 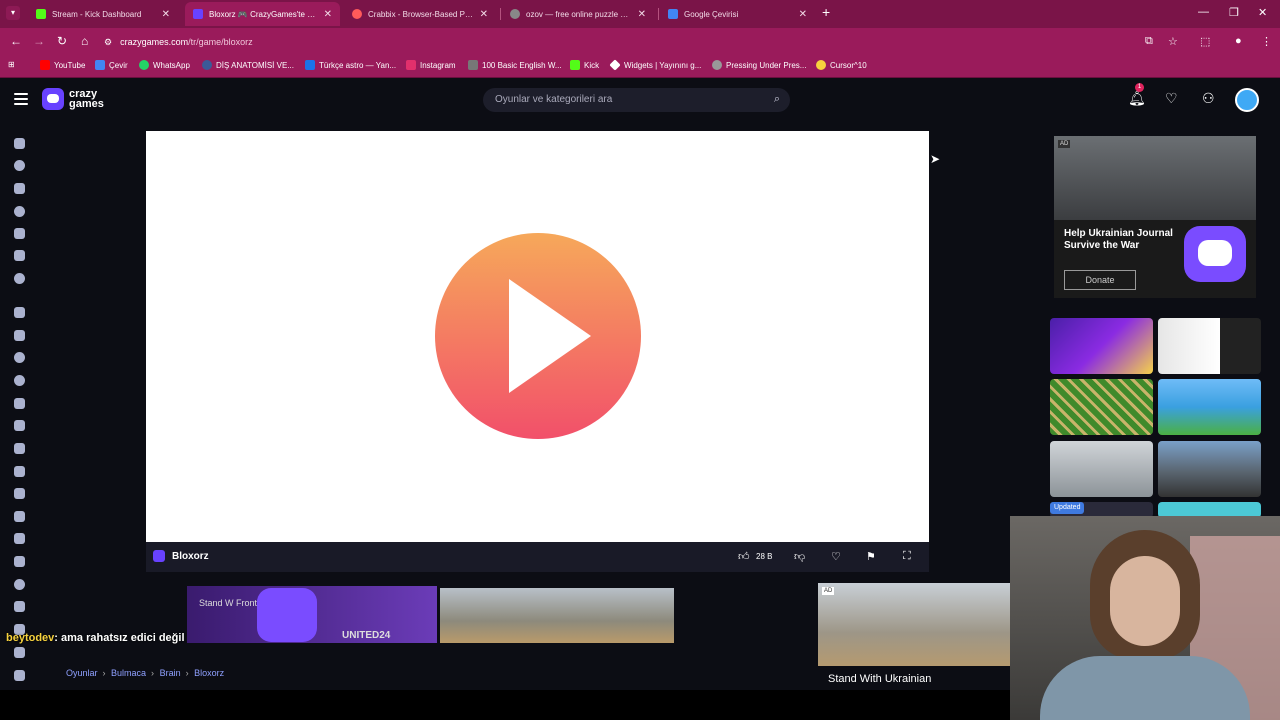 What do you see at coordinates (584, 65) in the screenshot?
I see `bookmark-kick: Kick` at bounding box center [584, 65].